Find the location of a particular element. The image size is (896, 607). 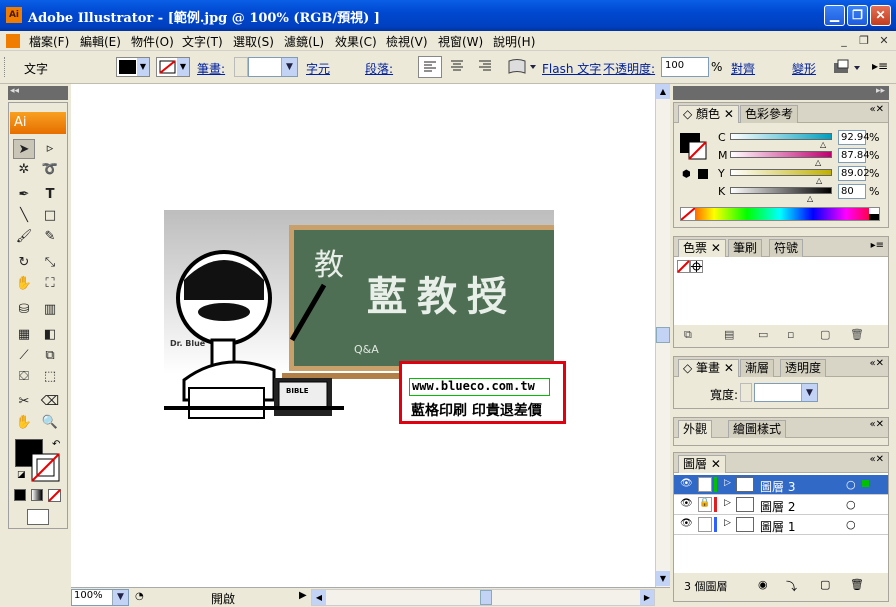

delete-swatch-icon: 🗑 is located at coordinates (857, 334).